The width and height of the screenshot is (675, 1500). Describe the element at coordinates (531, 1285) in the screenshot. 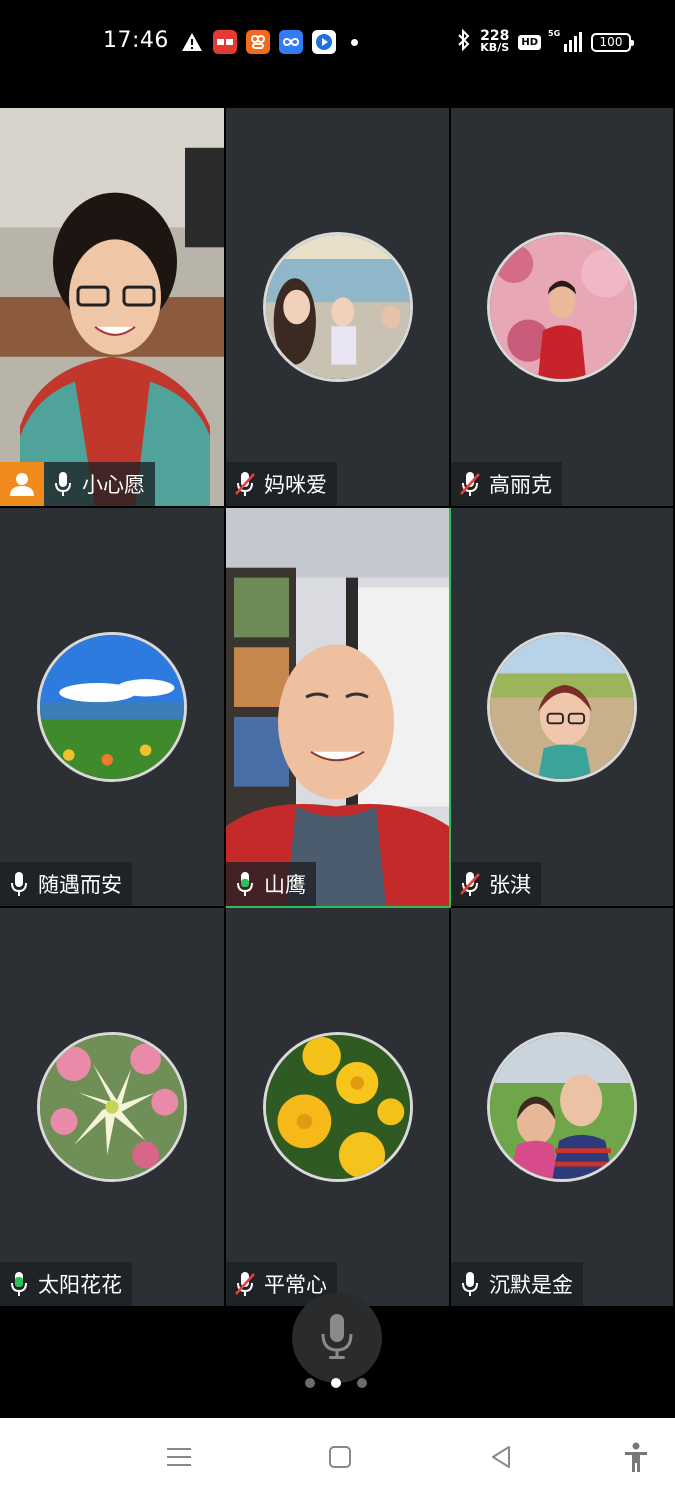

I see `participant-name: 沉默是金` at that location.